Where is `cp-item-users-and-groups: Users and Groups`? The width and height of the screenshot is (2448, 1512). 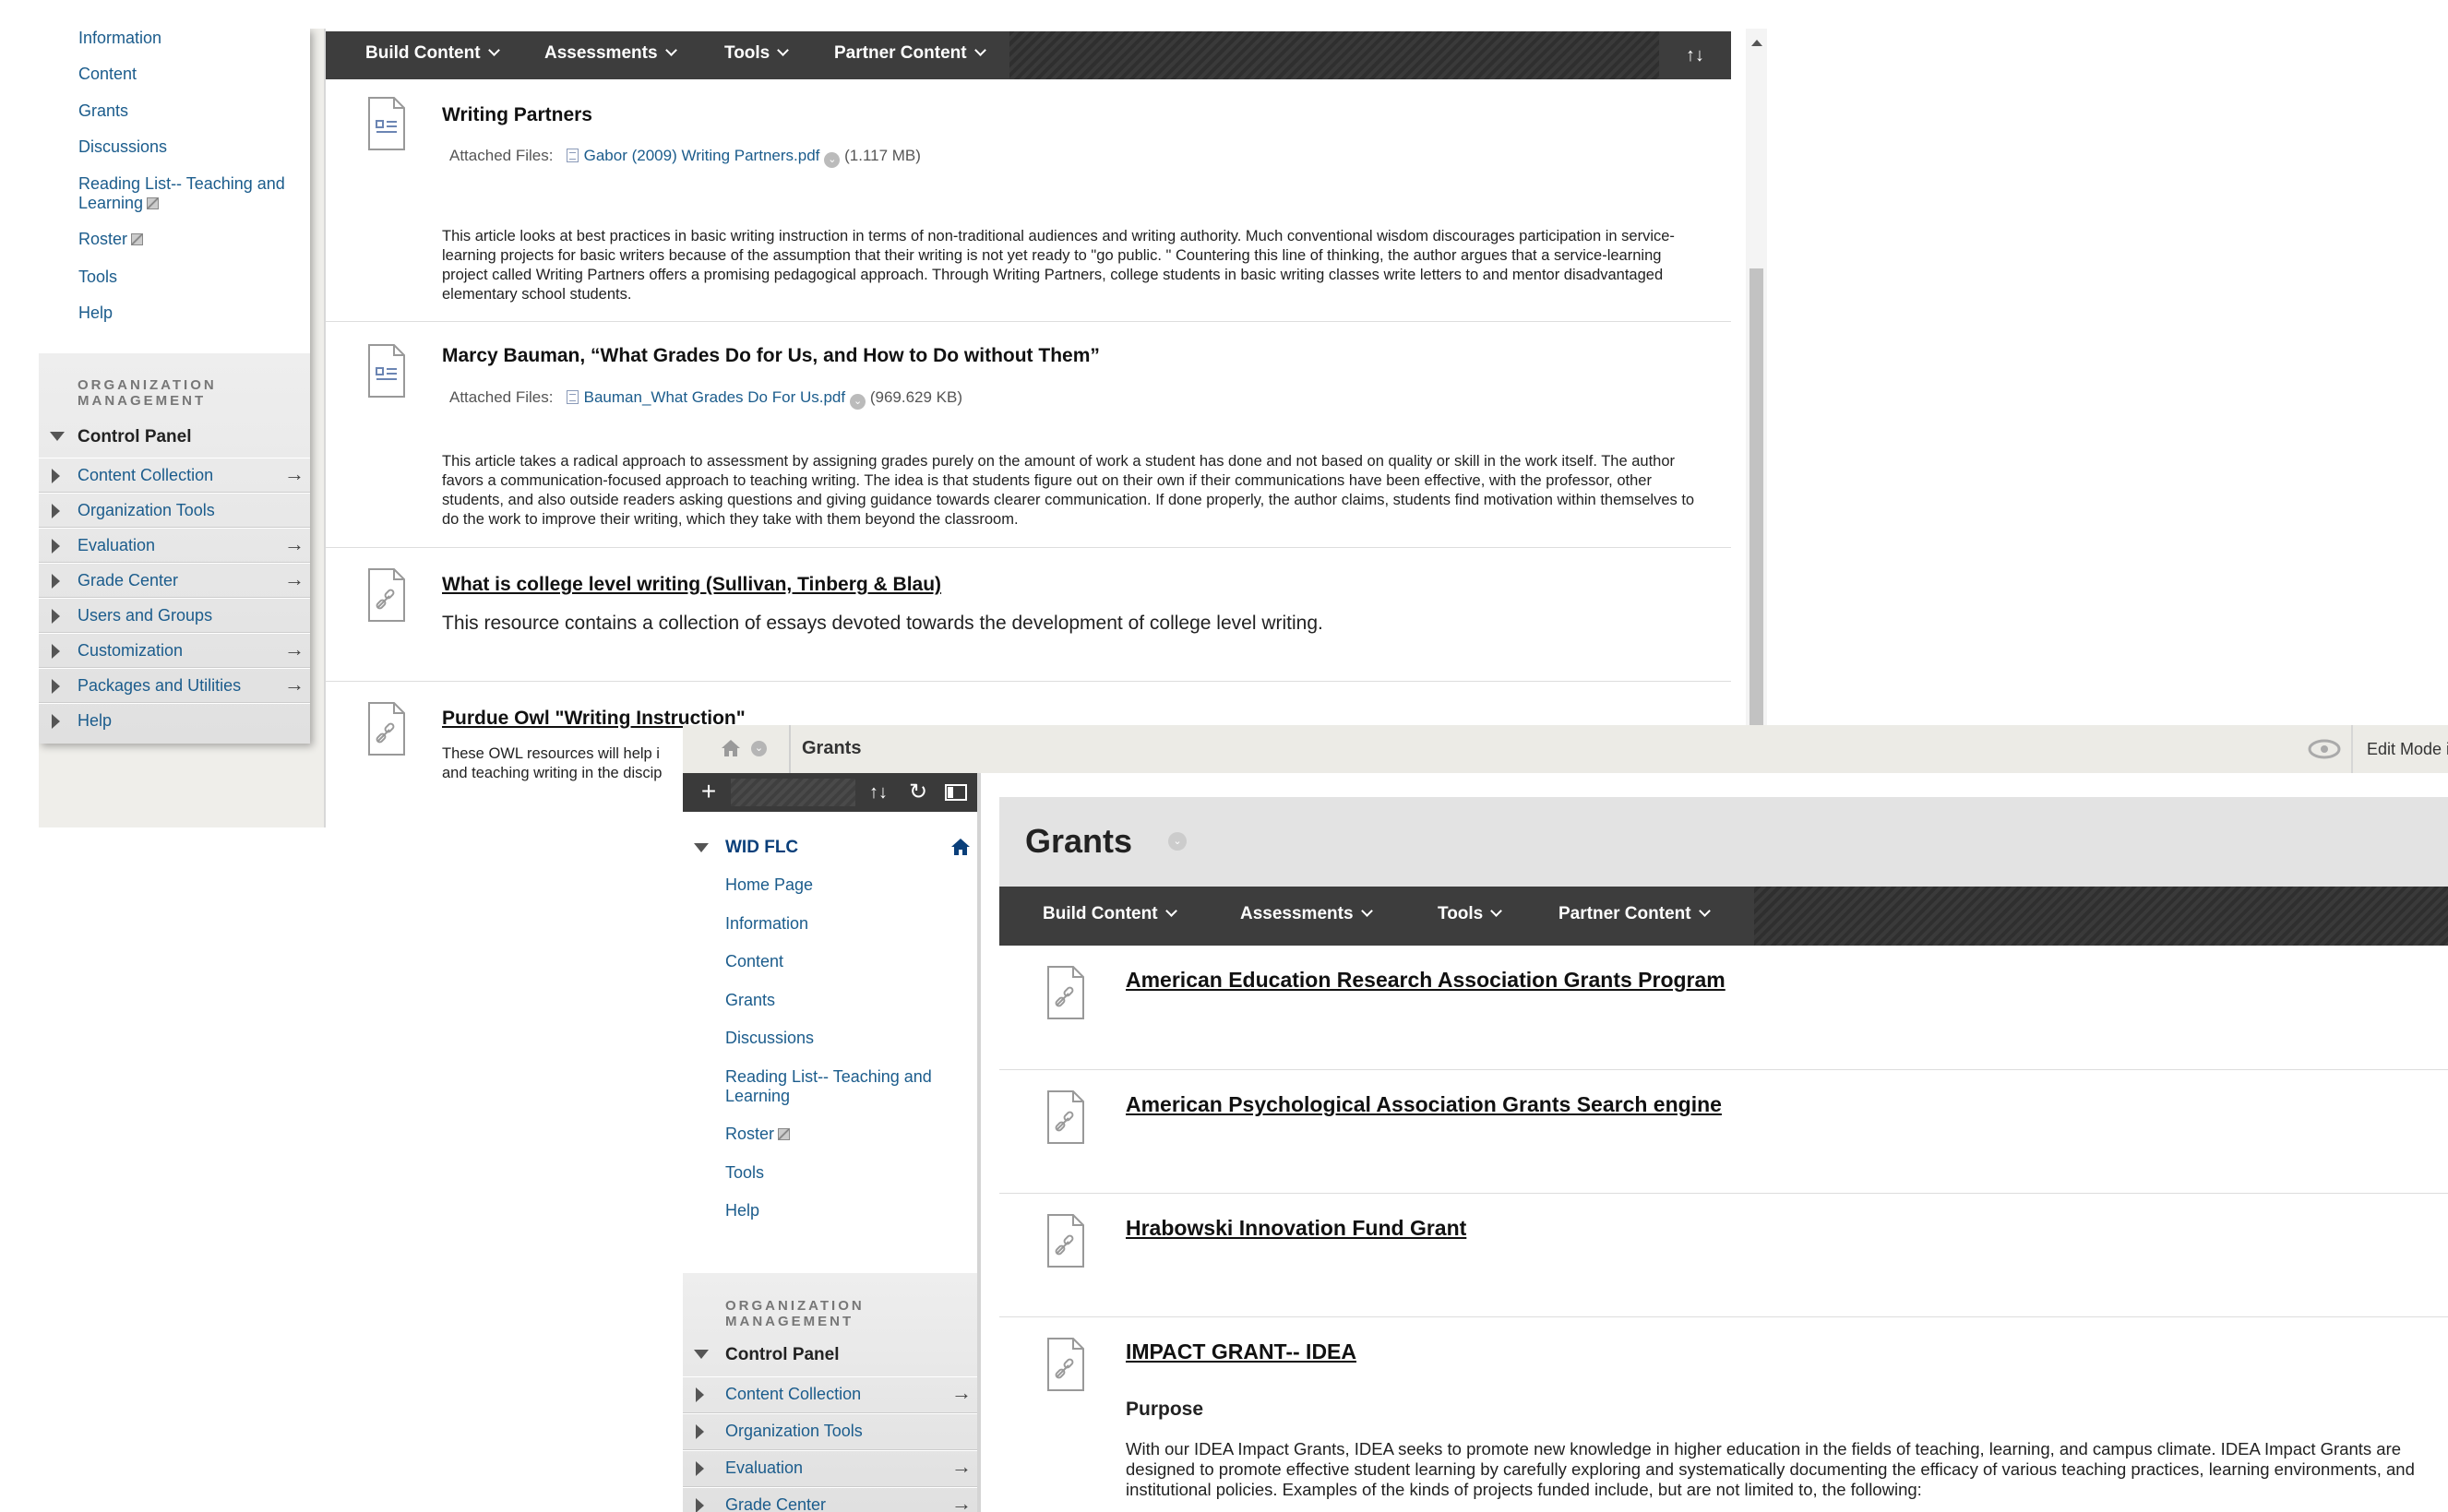
cp-item-users-and-groups: Users and Groups is located at coordinates (174, 615).